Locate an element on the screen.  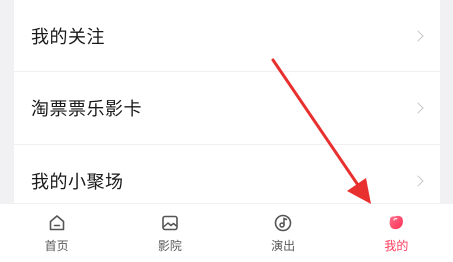
menu-item-label: 淘票票乐影卡 is located at coordinates (86, 109).